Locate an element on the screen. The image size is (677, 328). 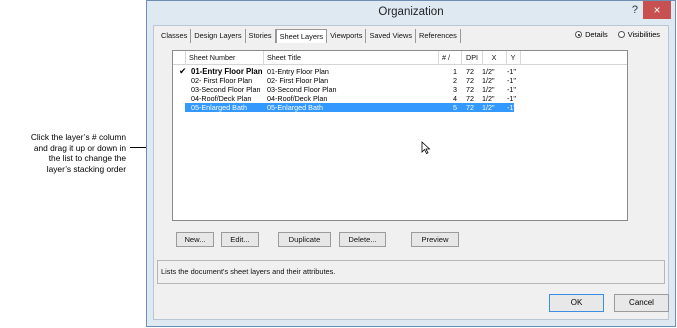
drag-cursor-icon is located at coordinates (426, 147).